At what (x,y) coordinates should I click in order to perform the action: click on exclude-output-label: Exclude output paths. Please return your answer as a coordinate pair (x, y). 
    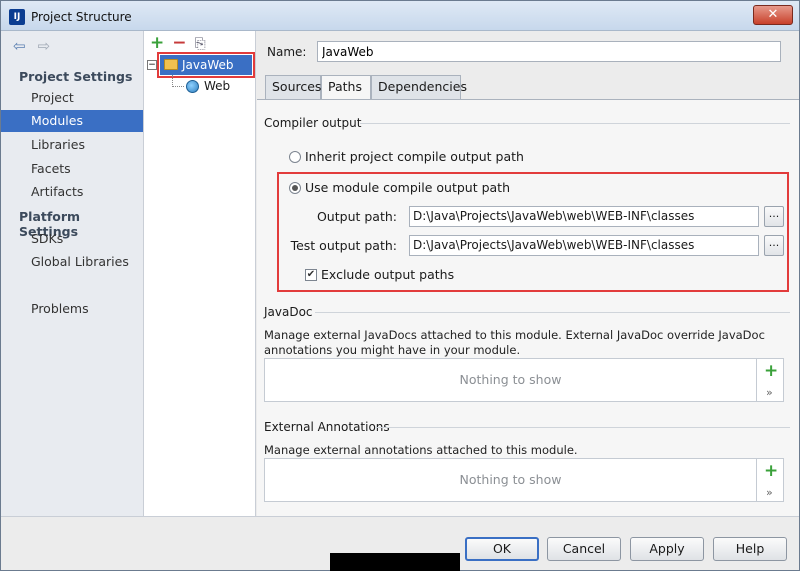
    Looking at the image, I should click on (387, 274).